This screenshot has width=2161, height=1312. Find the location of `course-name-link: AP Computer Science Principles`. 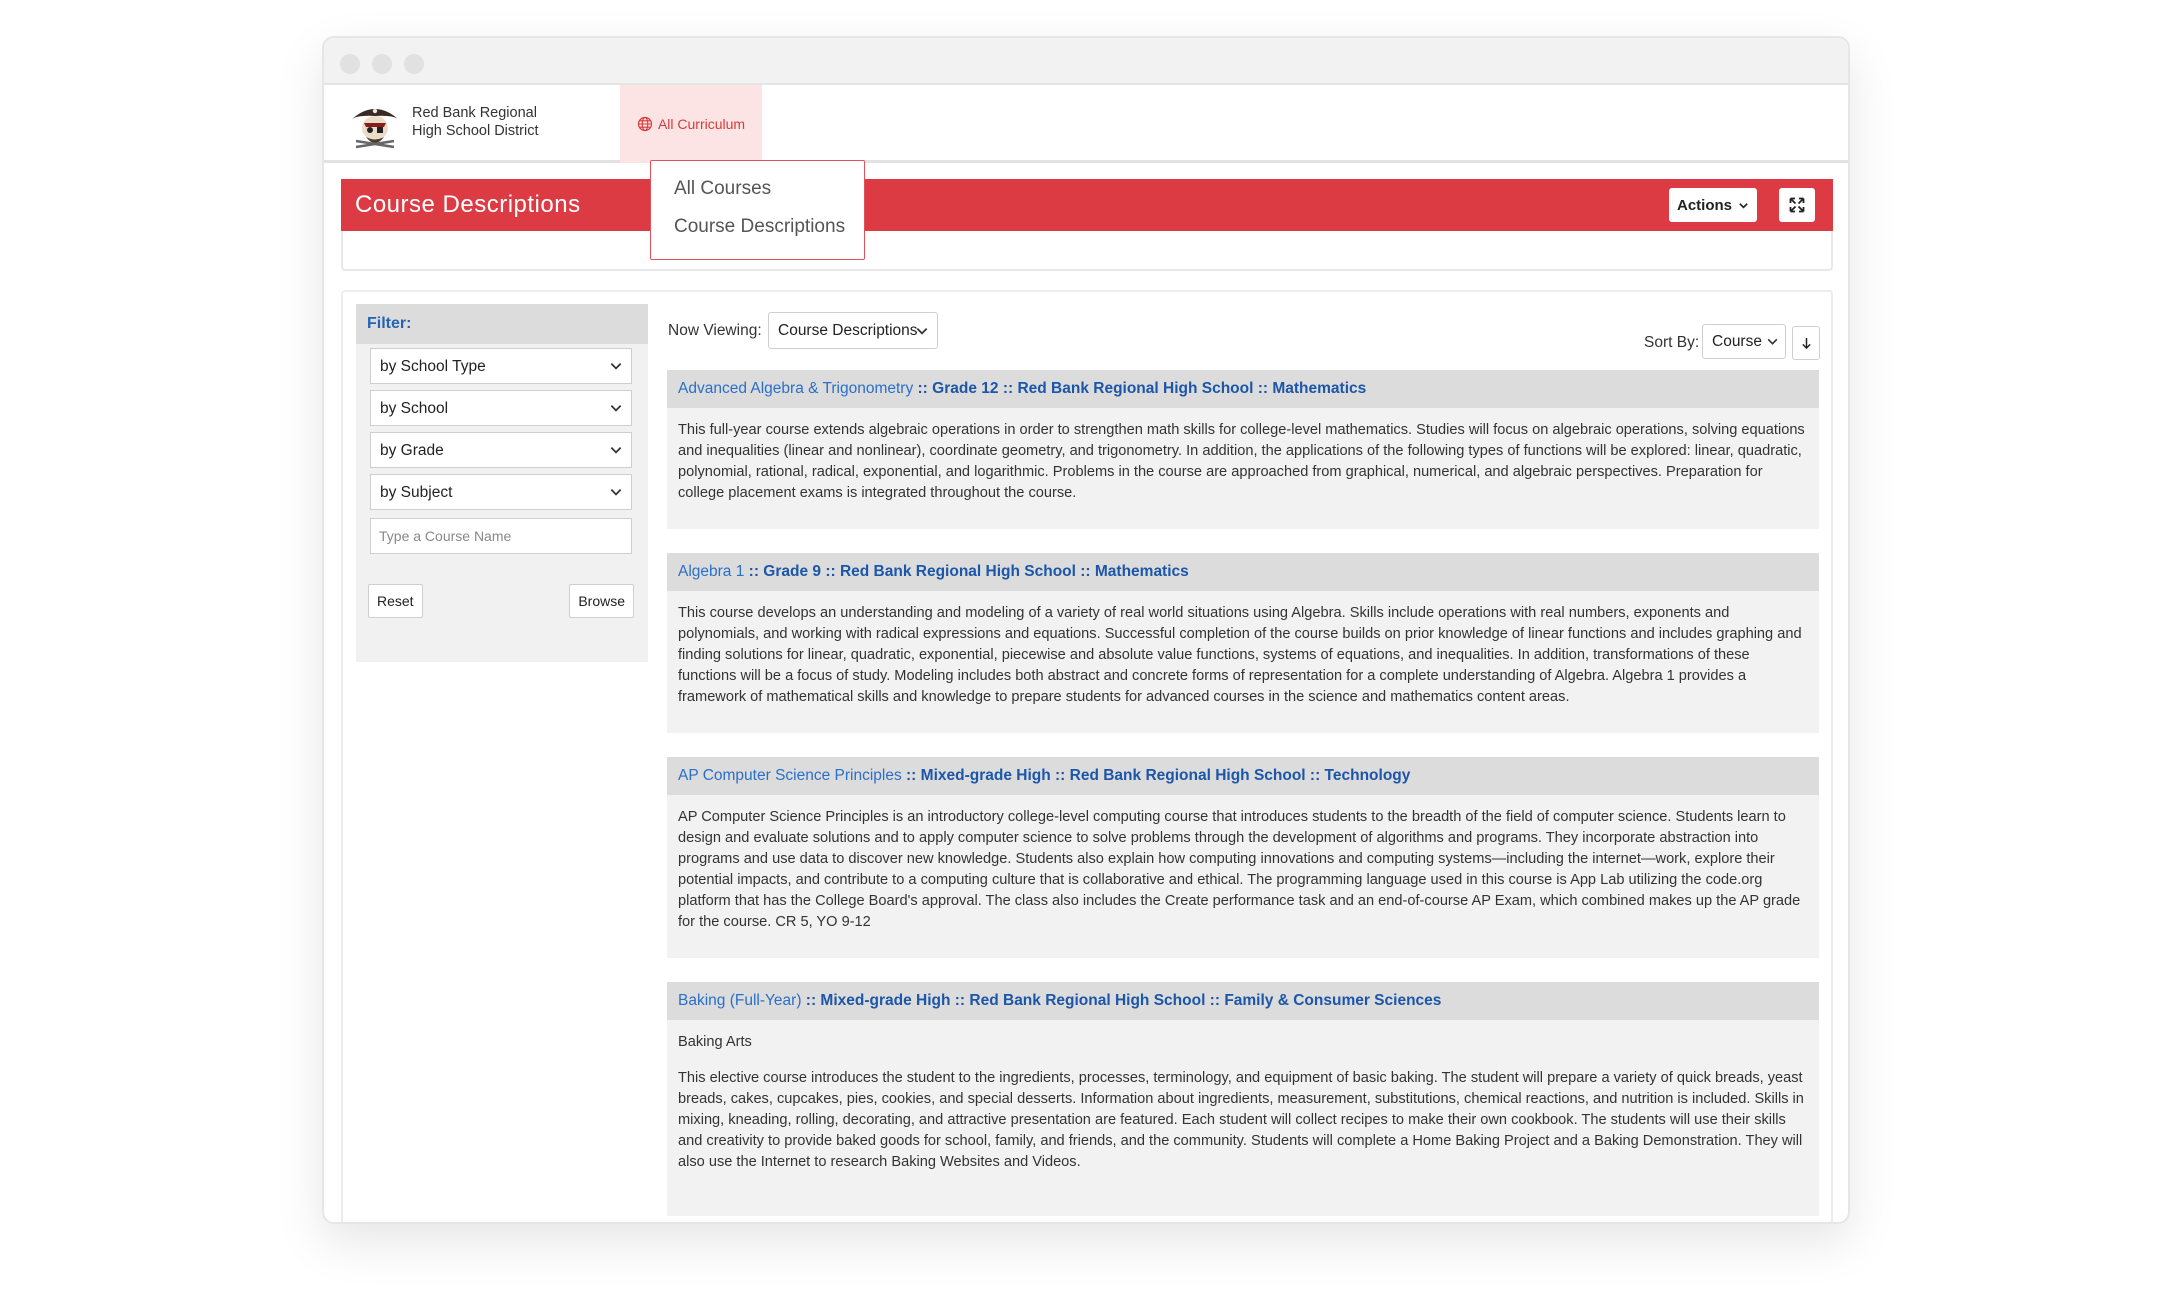

course-name-link: AP Computer Science Principles is located at coordinates (790, 775).